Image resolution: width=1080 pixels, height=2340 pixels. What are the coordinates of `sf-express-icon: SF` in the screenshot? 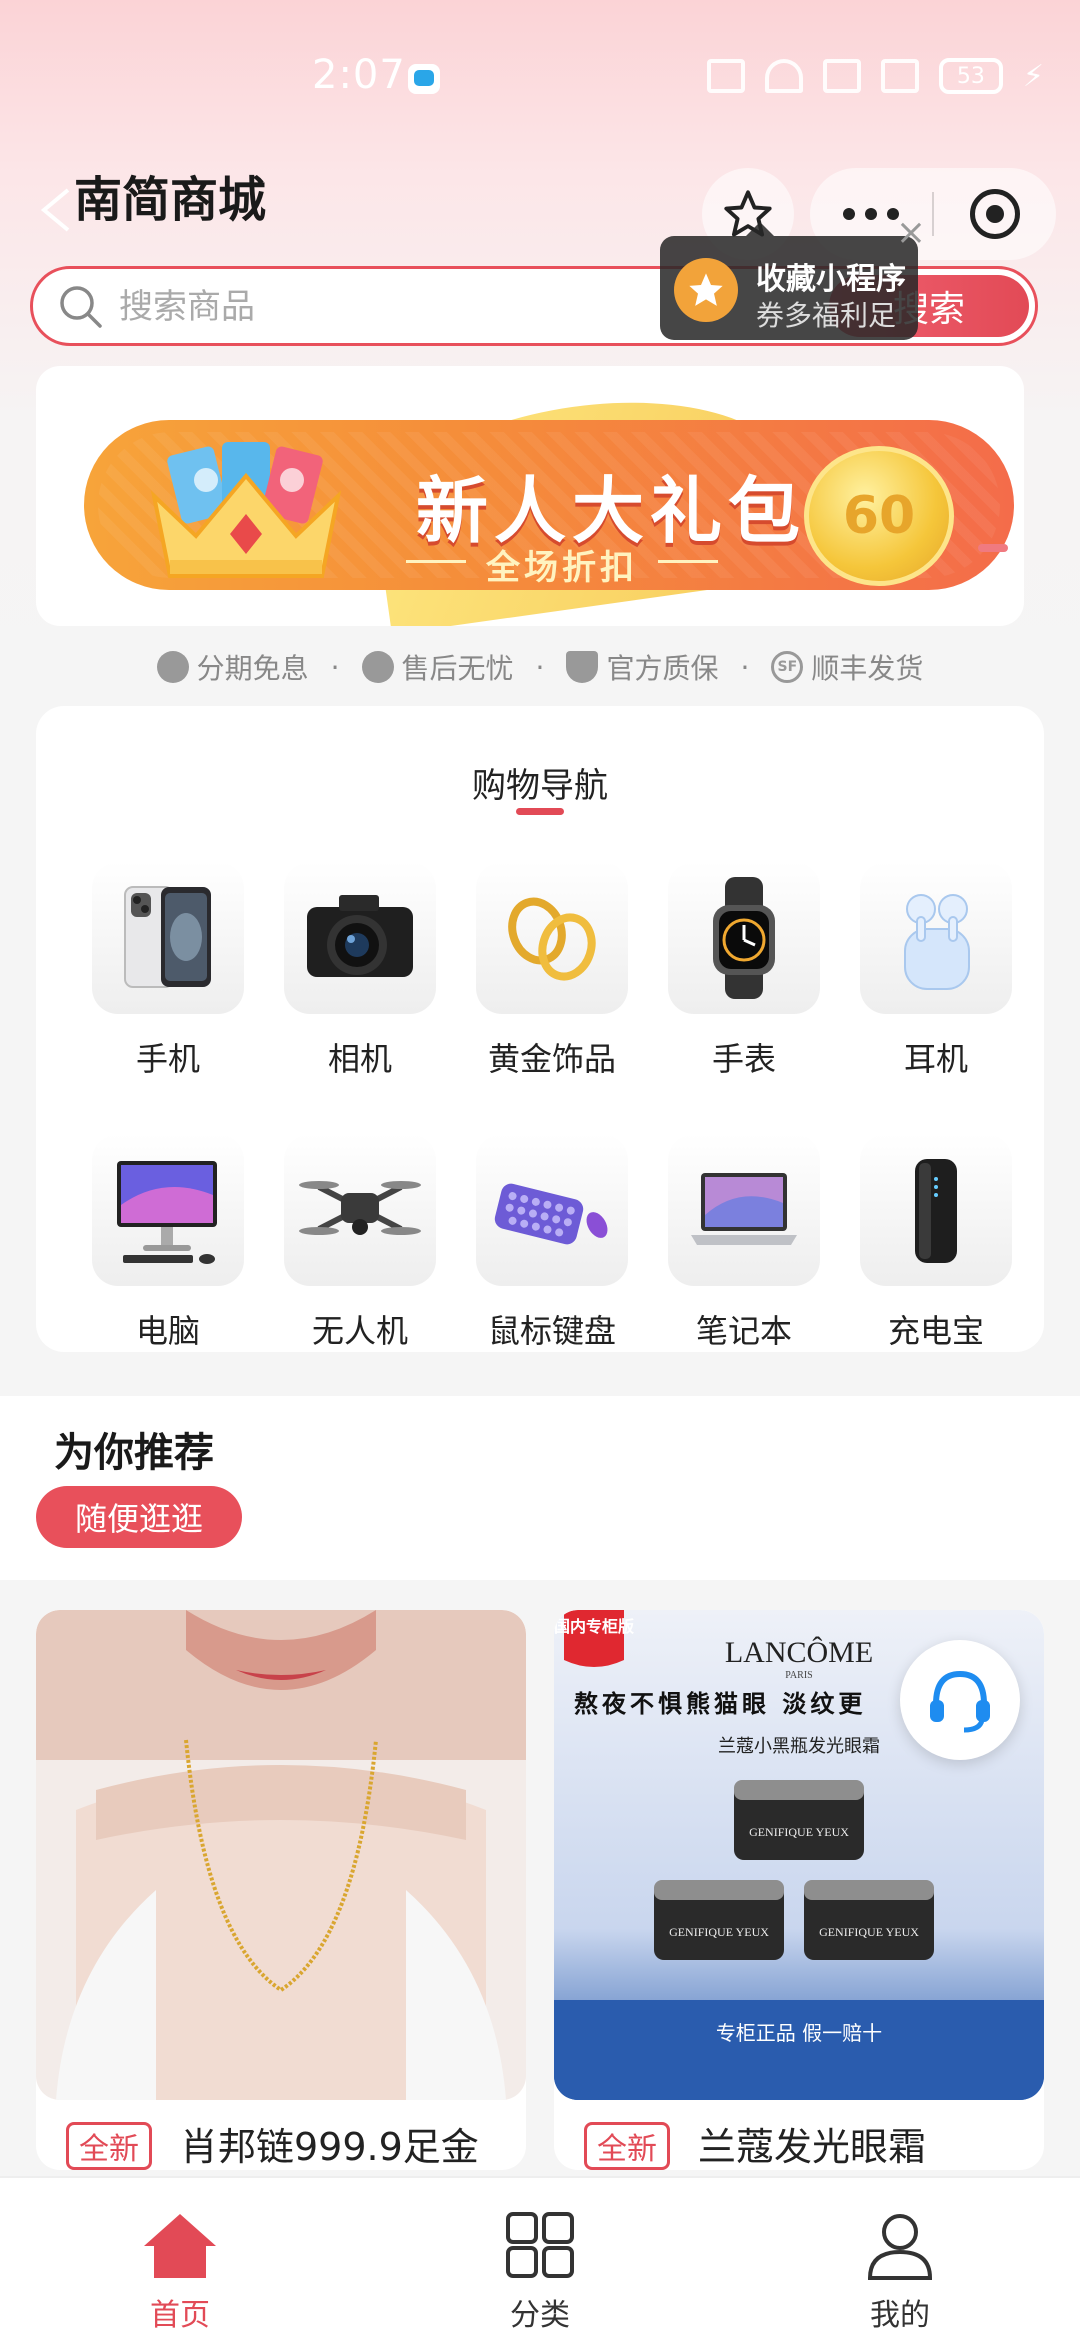 It's located at (787, 667).